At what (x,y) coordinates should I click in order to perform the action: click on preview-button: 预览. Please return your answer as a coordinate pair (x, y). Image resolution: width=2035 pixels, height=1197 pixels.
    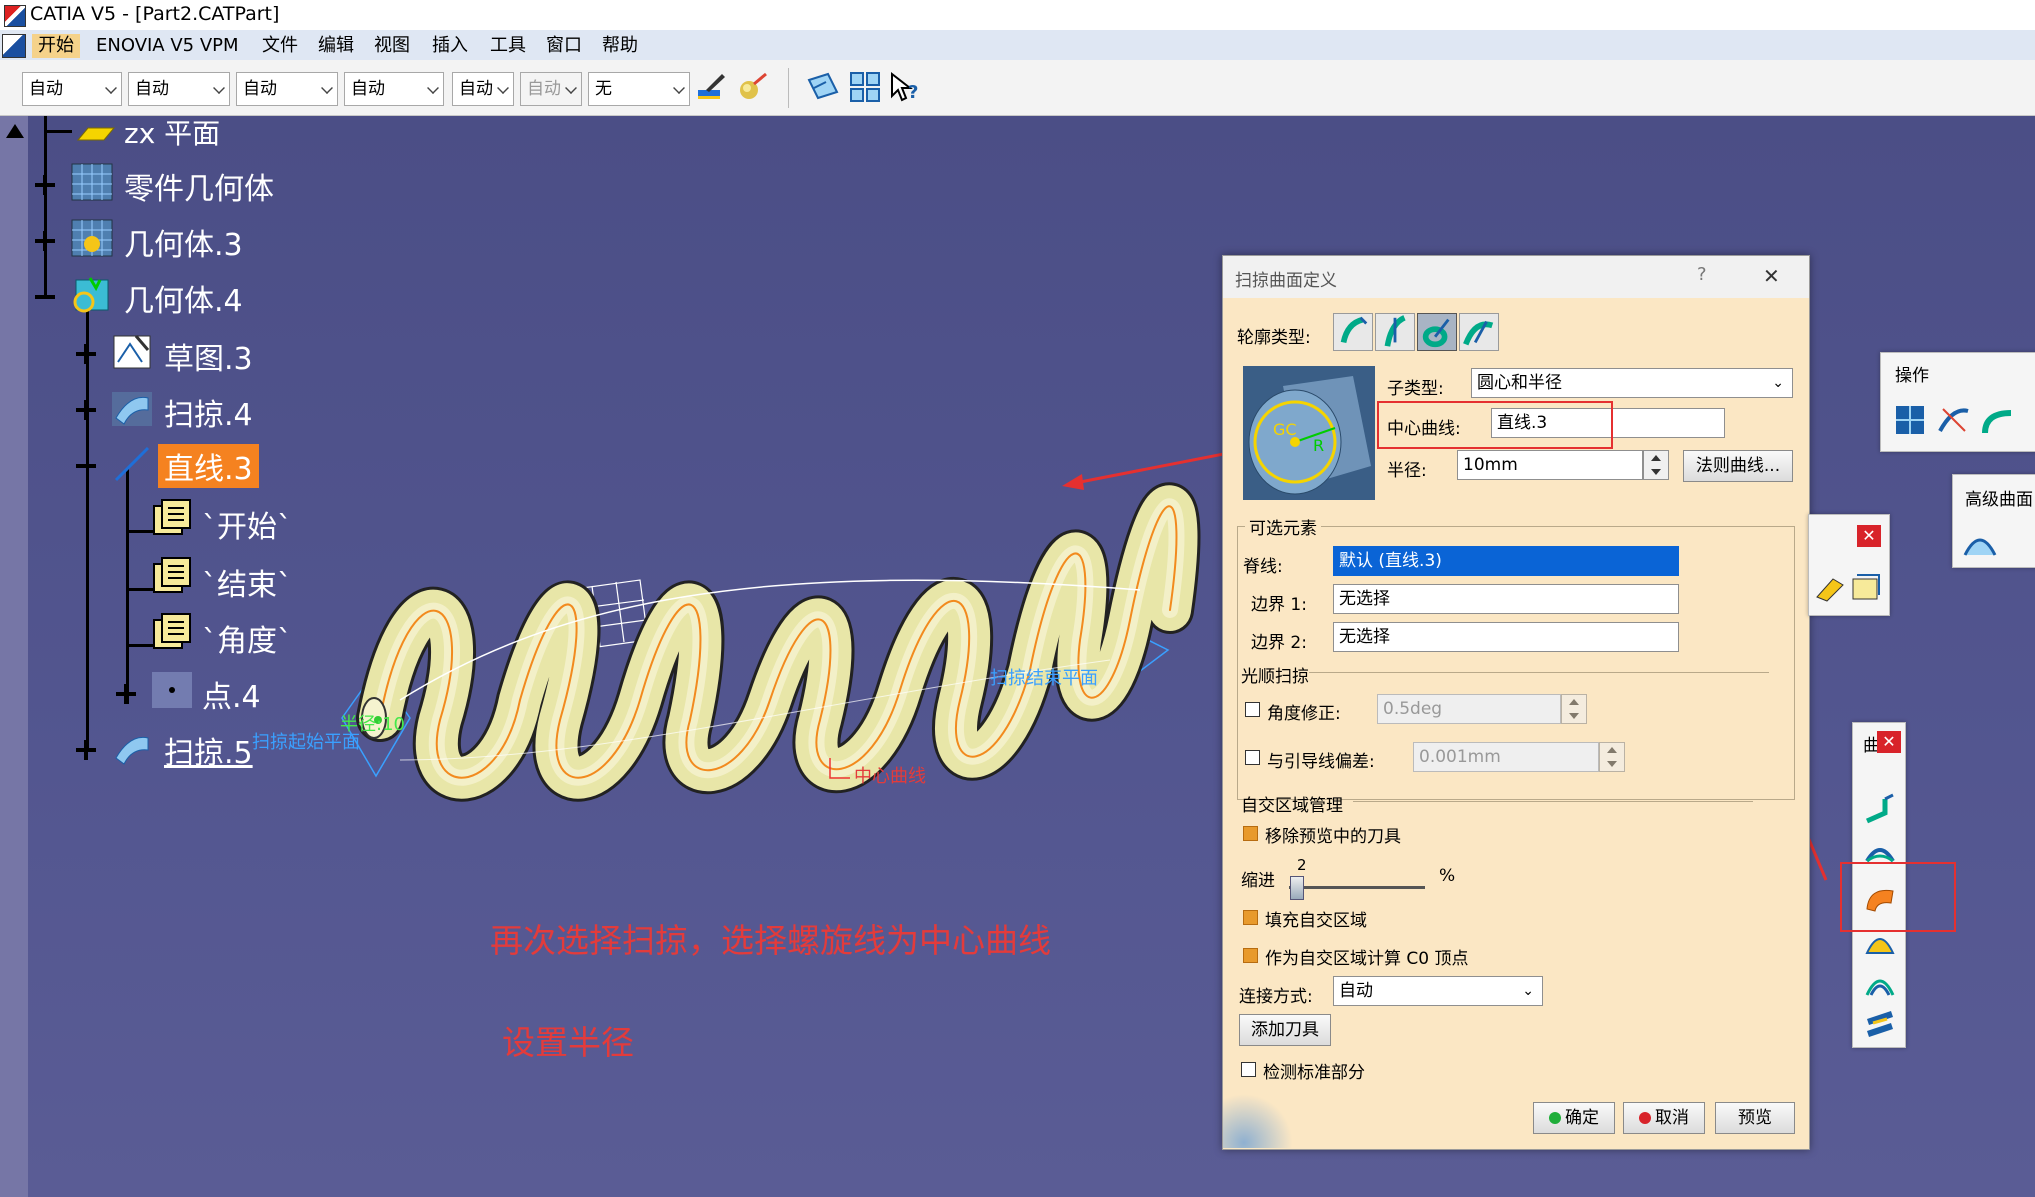
    Looking at the image, I should click on (1755, 1118).